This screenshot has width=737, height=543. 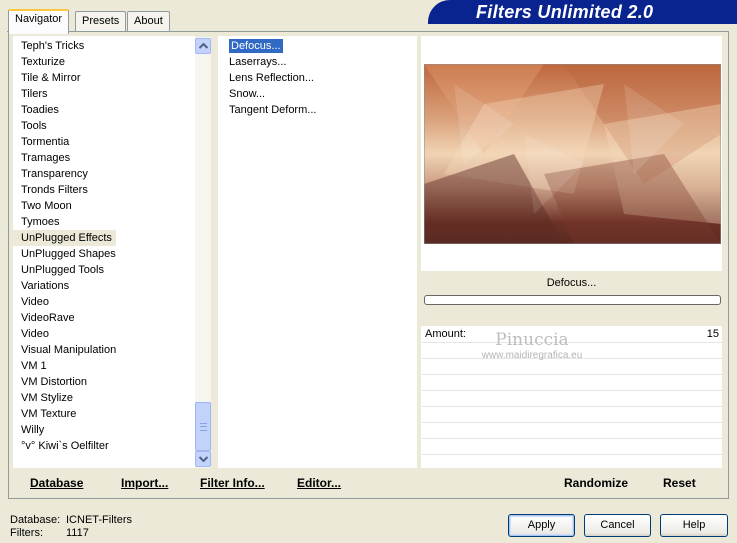 What do you see at coordinates (203, 459) in the screenshot?
I see `chevron-down-icon` at bounding box center [203, 459].